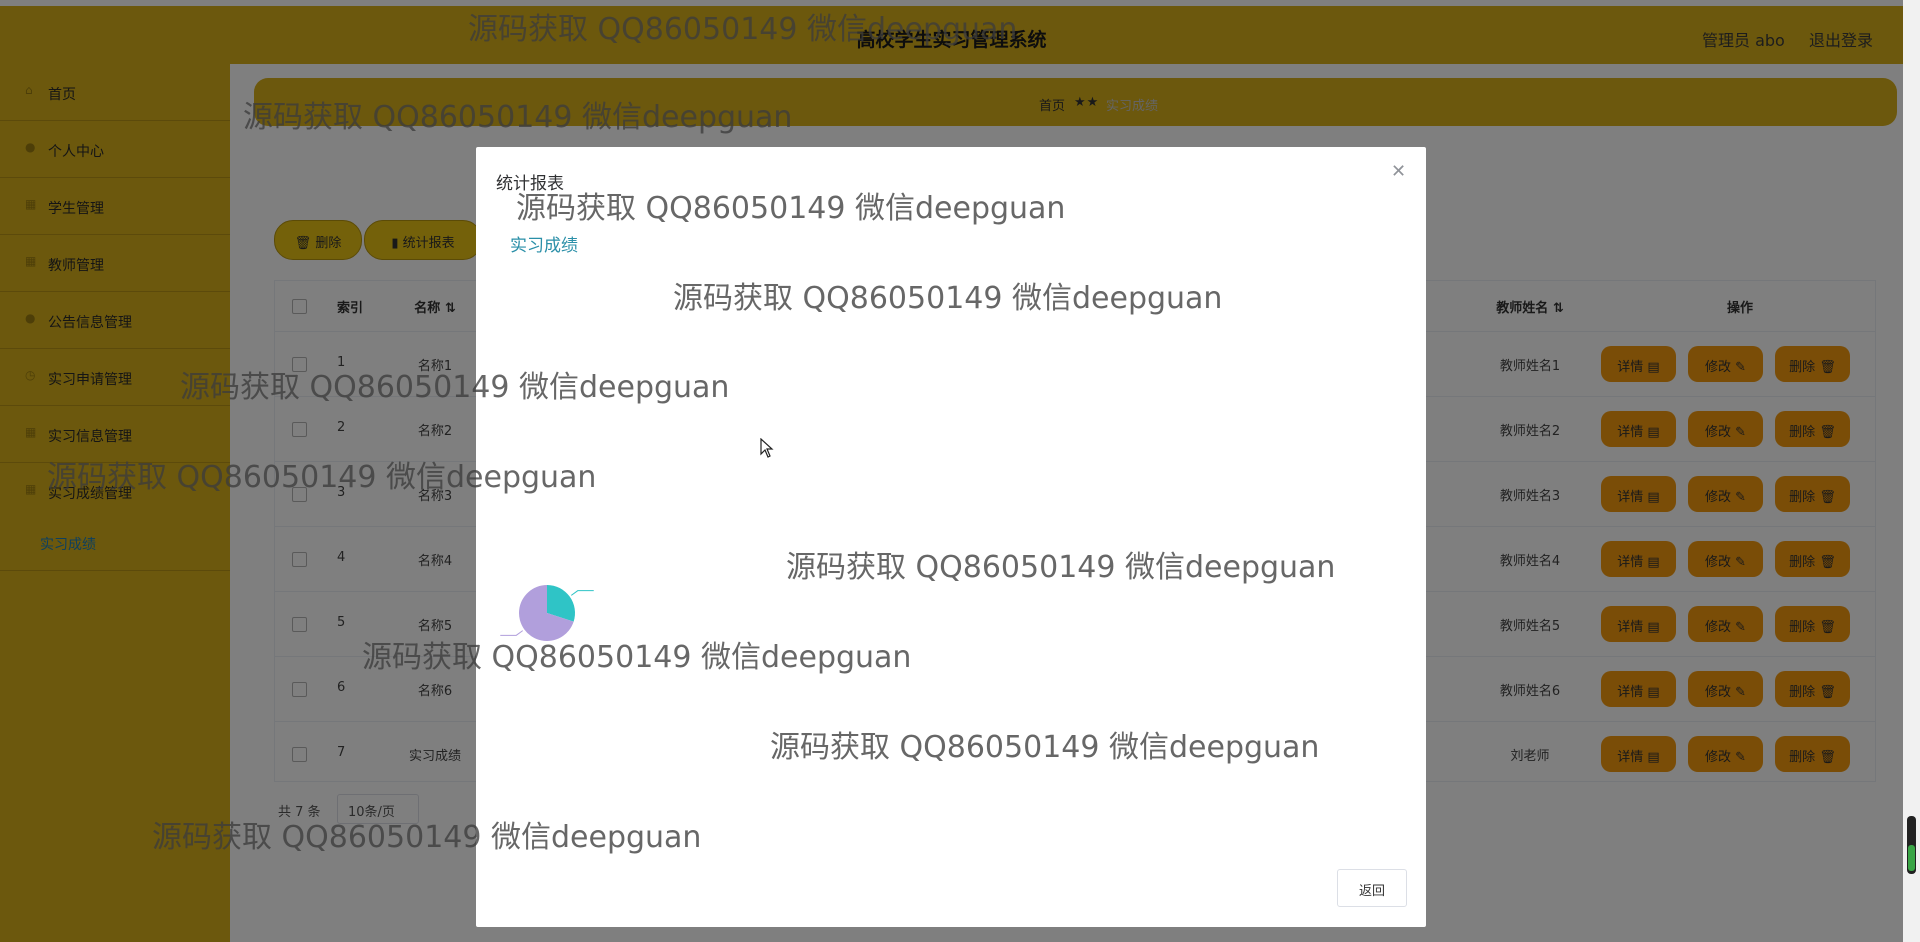 This screenshot has width=1920, height=942. Describe the element at coordinates (767, 449) in the screenshot. I see `mouse-cursor-icon` at that location.